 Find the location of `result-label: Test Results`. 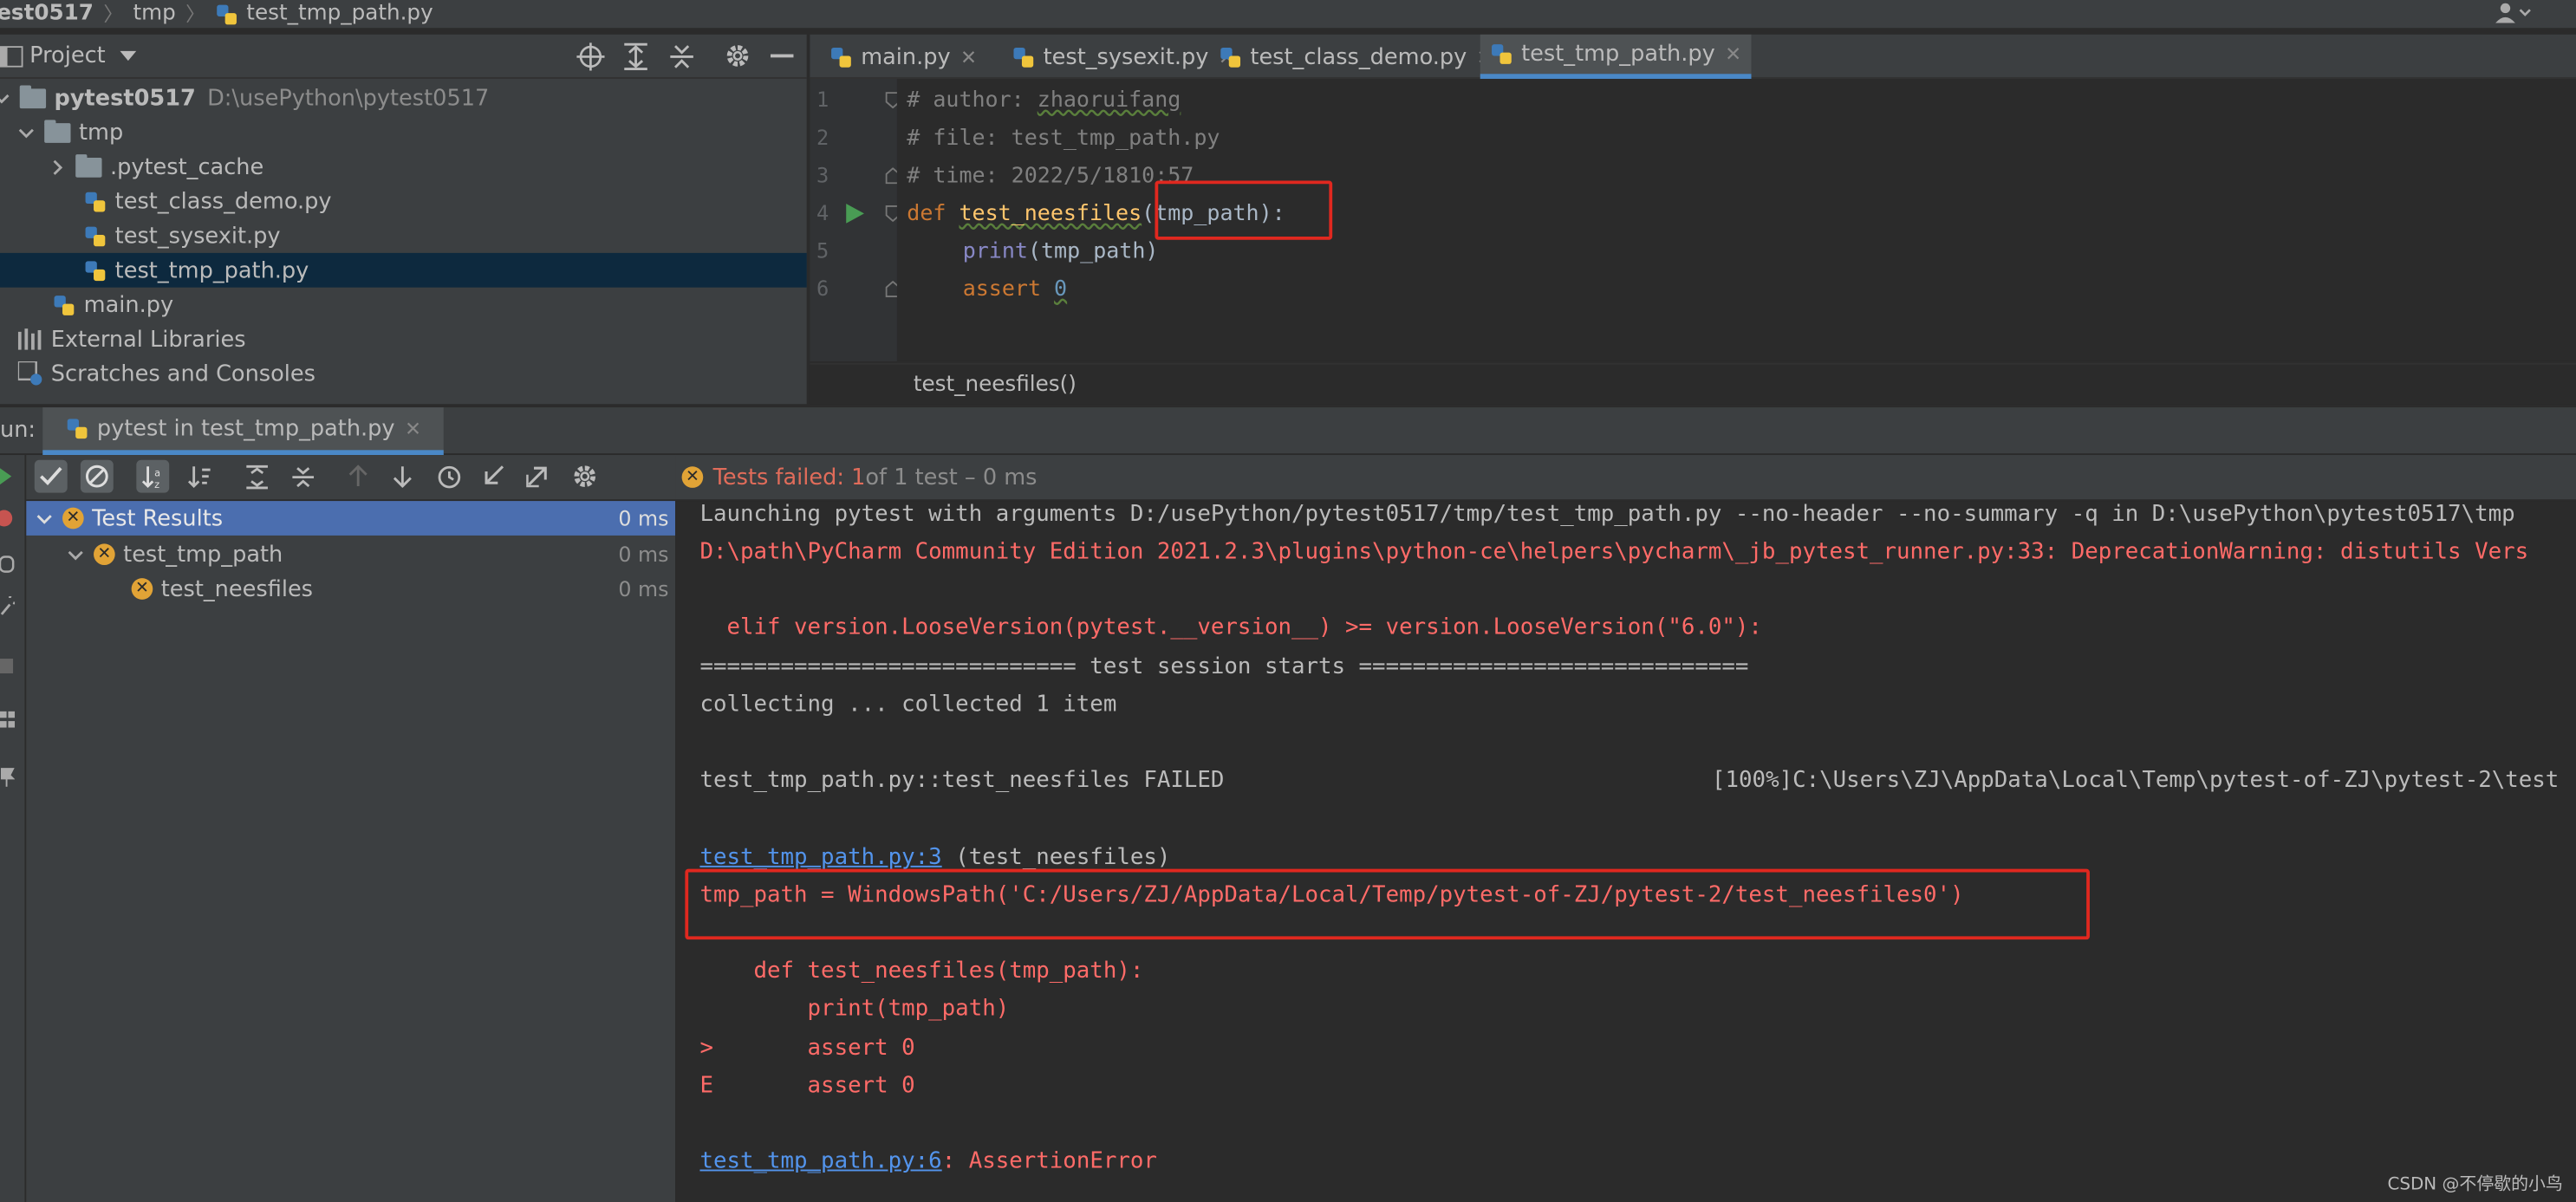

result-label: Test Results is located at coordinates (158, 518).